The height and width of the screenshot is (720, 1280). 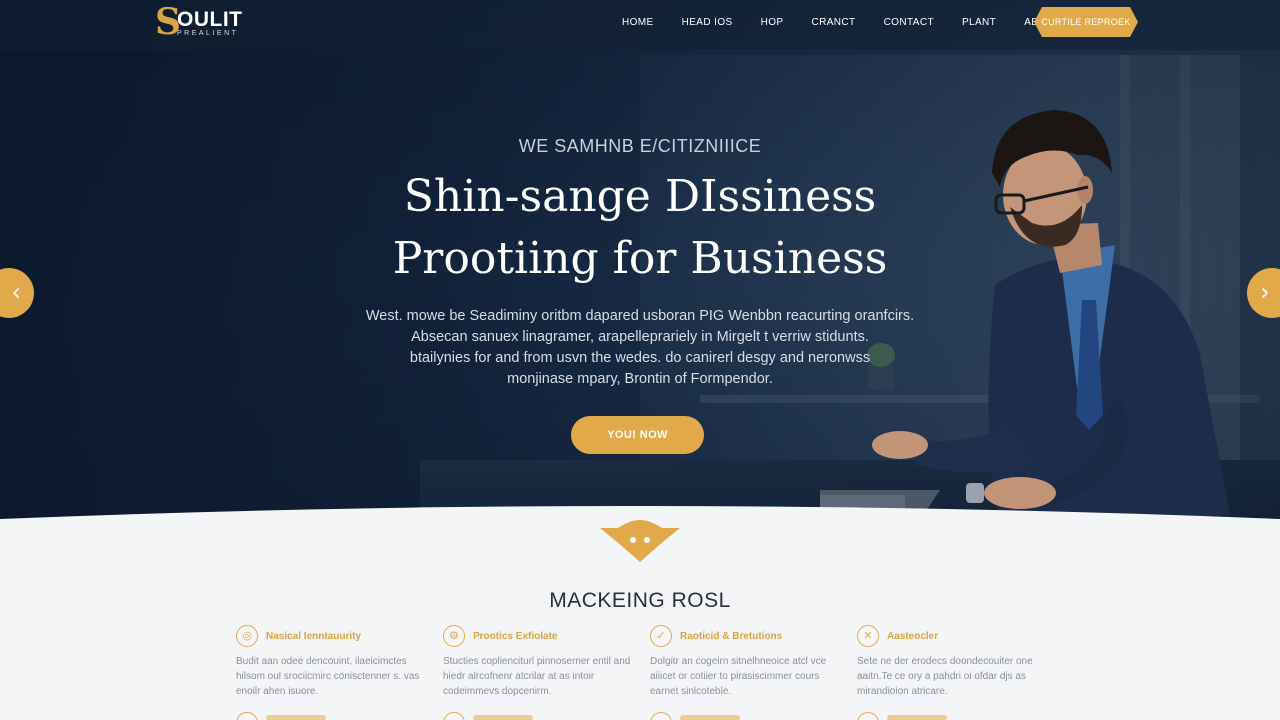 I want to click on logo-wordmark: OULIT, so click(x=210, y=19).